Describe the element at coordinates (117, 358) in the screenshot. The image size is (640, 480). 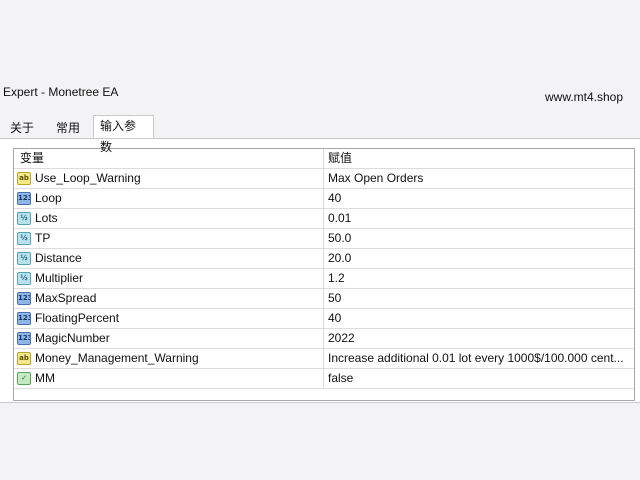
I see `parameter-name: Money_Management_Warning` at that location.